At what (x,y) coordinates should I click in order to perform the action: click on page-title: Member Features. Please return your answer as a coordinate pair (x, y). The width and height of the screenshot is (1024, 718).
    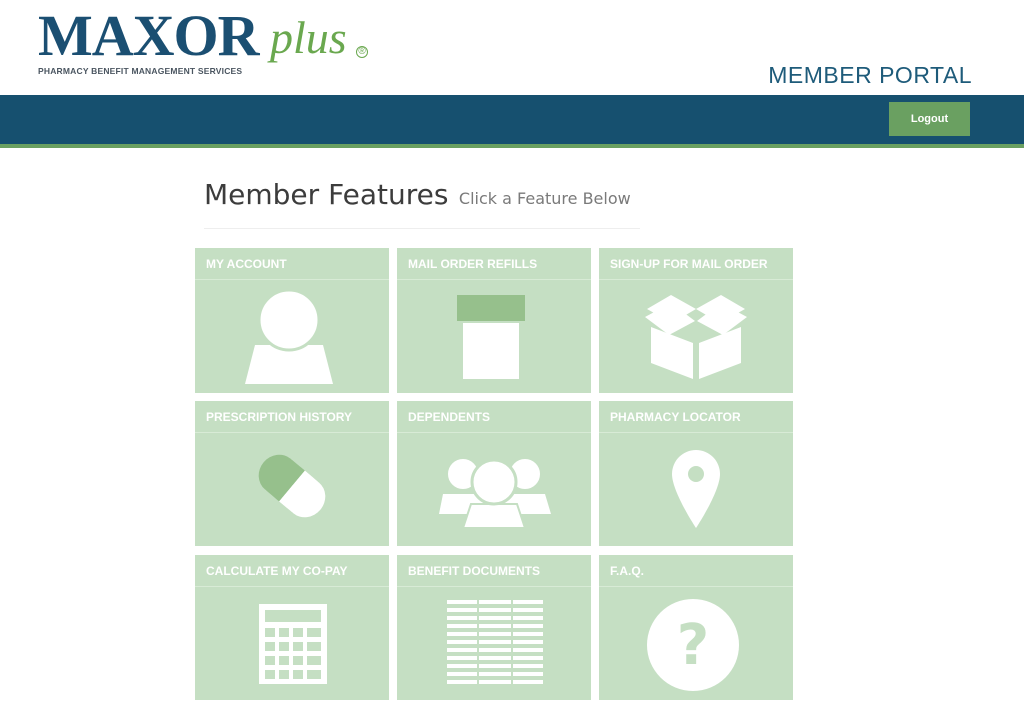
    Looking at the image, I should click on (326, 194).